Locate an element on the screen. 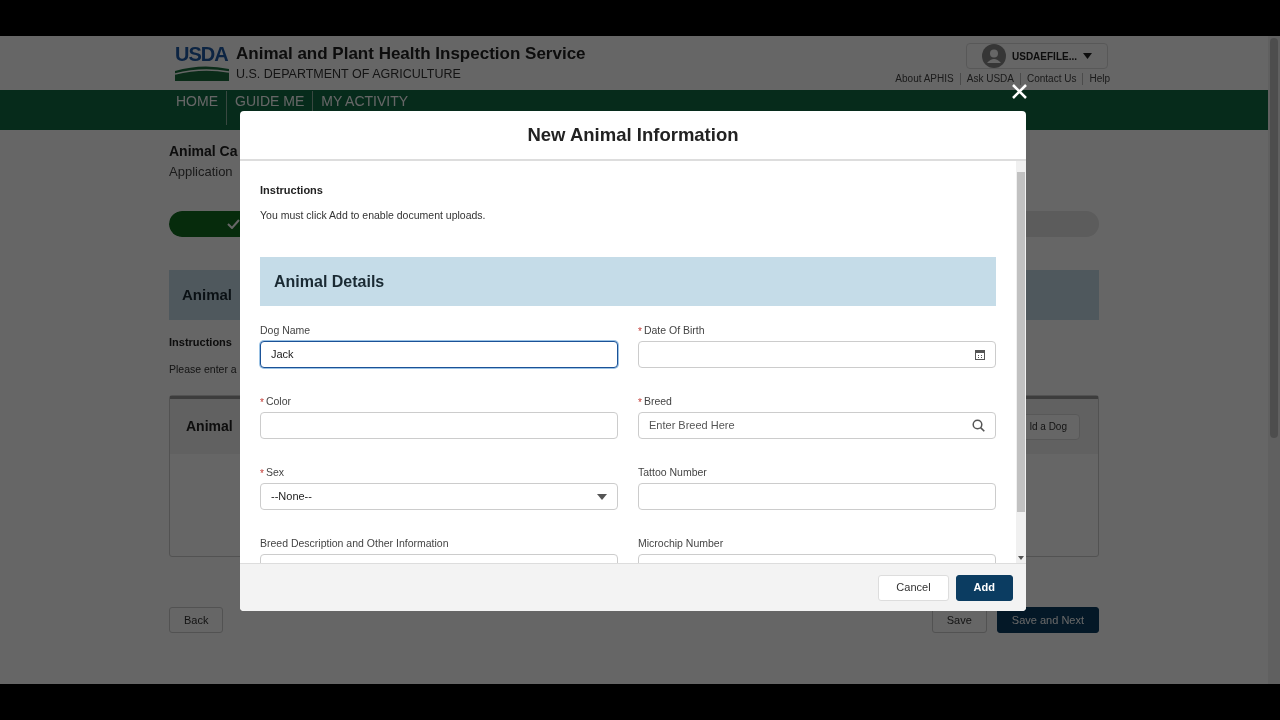  select-dropdown: --None-- is located at coordinates (439, 496).